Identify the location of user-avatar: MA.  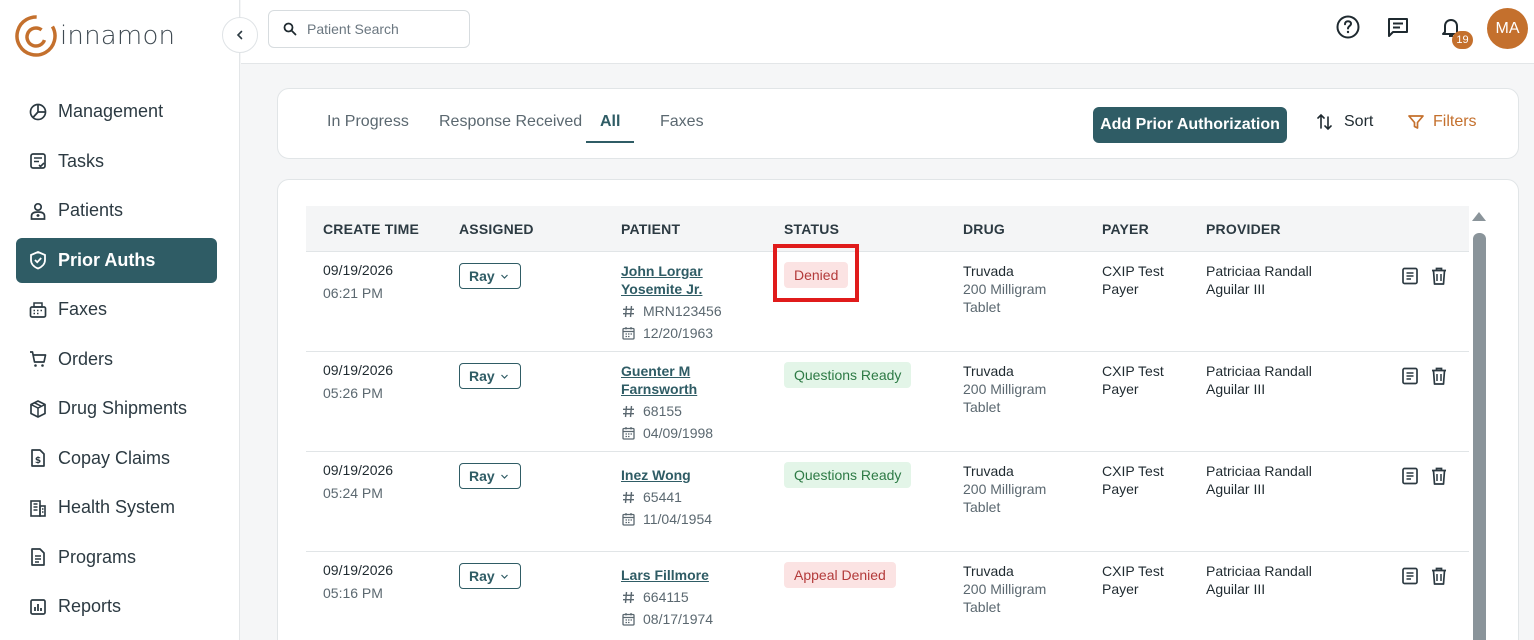
(1507, 28).